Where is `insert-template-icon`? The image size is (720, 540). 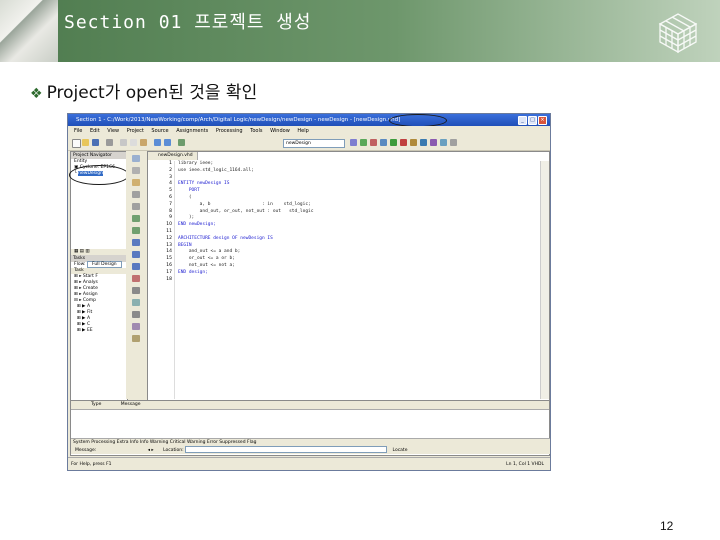
insert-template-icon is located at coordinates (136, 182).